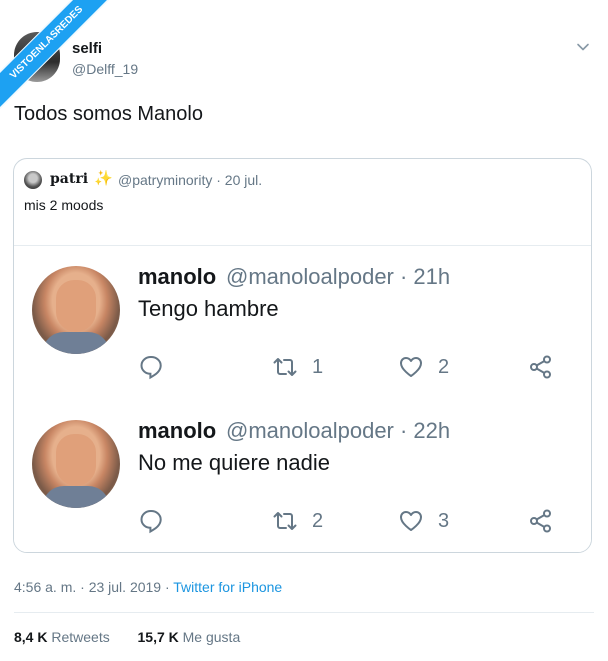 The image size is (608, 661). What do you see at coordinates (423, 521) in the screenshot?
I see `like-action: 3` at bounding box center [423, 521].